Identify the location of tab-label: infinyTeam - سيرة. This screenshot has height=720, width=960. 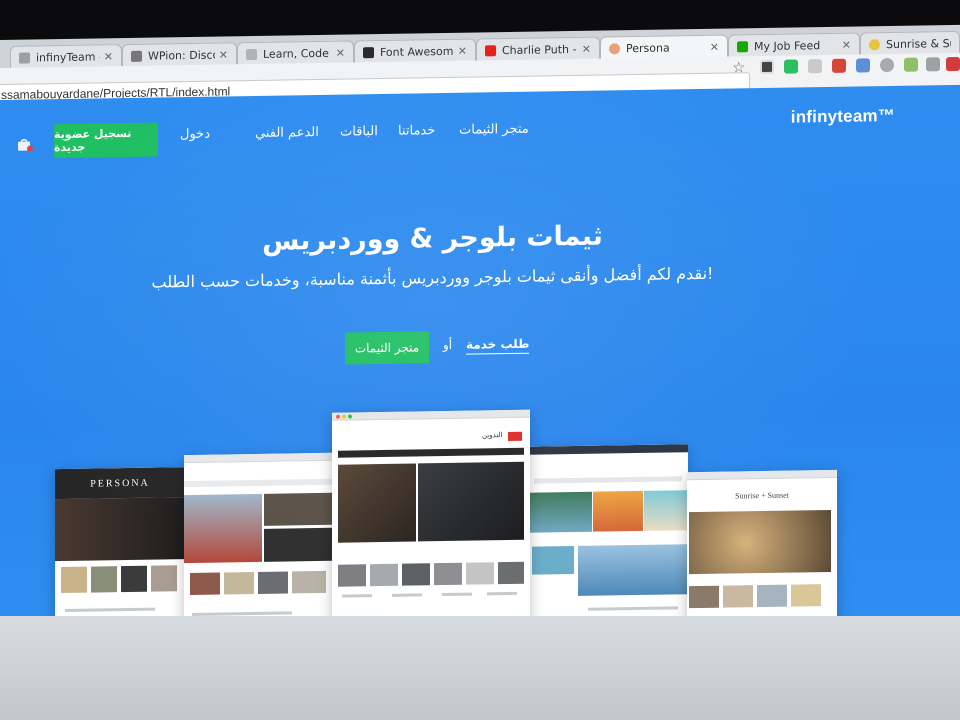
(68, 57).